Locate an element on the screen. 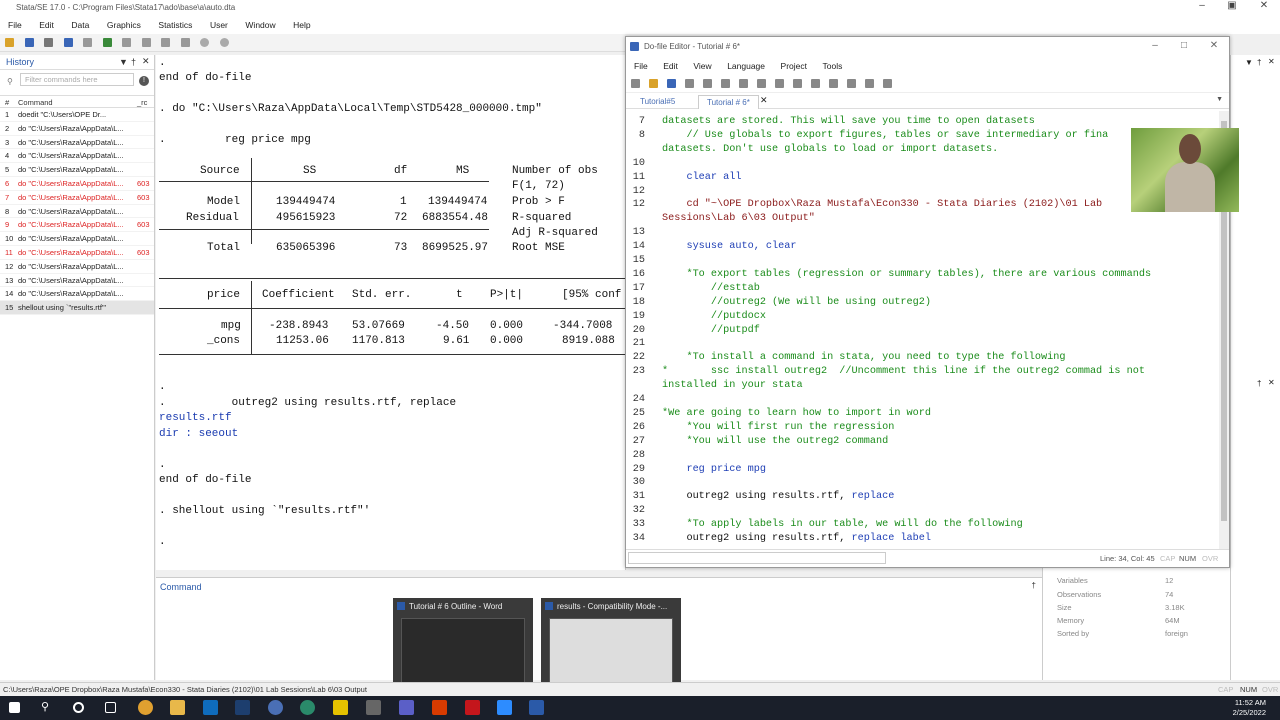 This screenshot has height=720, width=1280. graph-icon is located at coordinates (107, 42).